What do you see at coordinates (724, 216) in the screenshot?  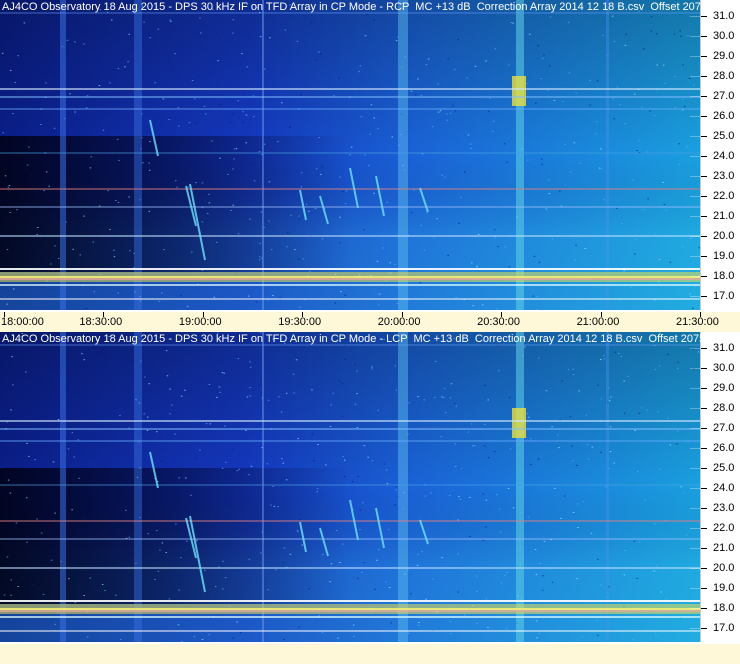 I see `y-tick-label: 21.0` at bounding box center [724, 216].